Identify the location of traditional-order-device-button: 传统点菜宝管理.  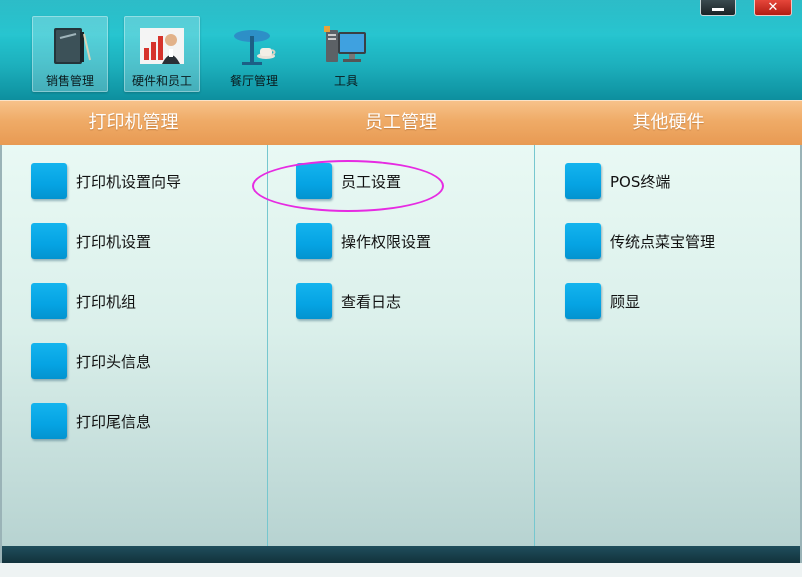
(640, 241).